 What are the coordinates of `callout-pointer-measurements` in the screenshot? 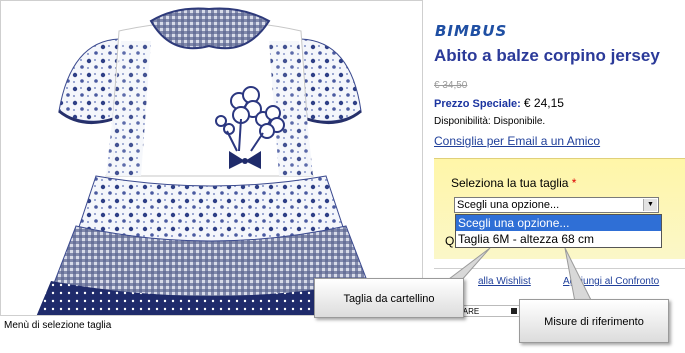 It's located at (578, 275).